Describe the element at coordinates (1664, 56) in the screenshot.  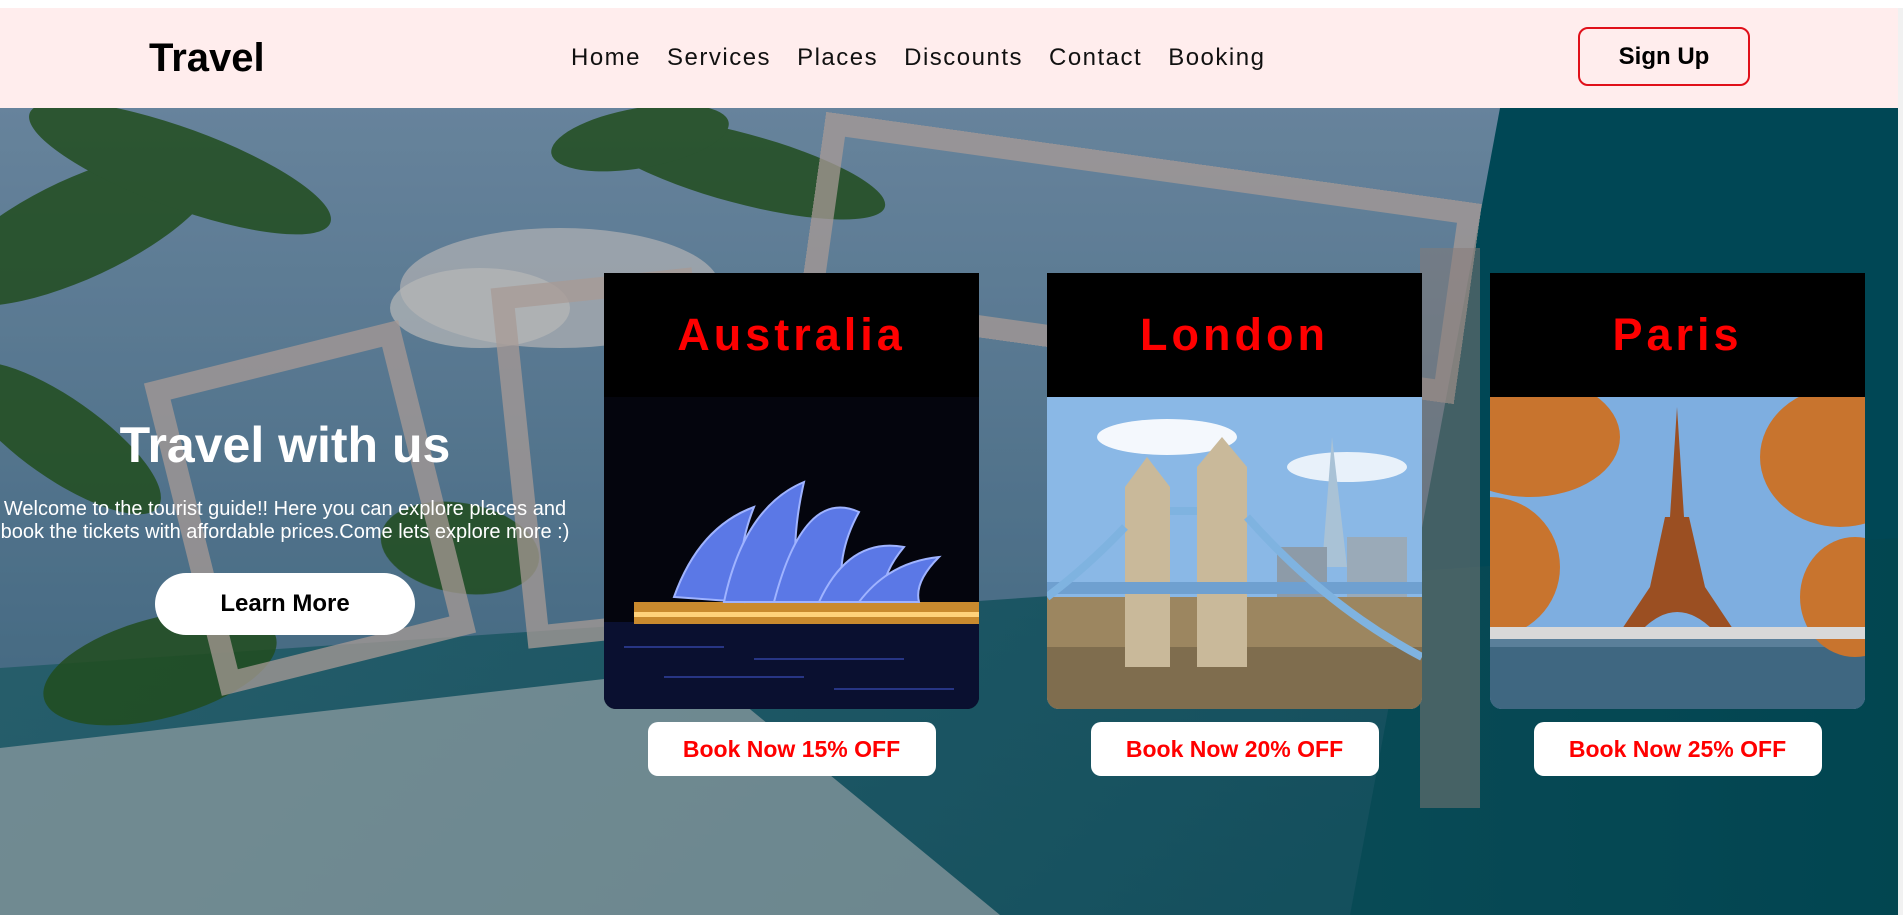
I see `sign-up-button: Sign Up` at that location.